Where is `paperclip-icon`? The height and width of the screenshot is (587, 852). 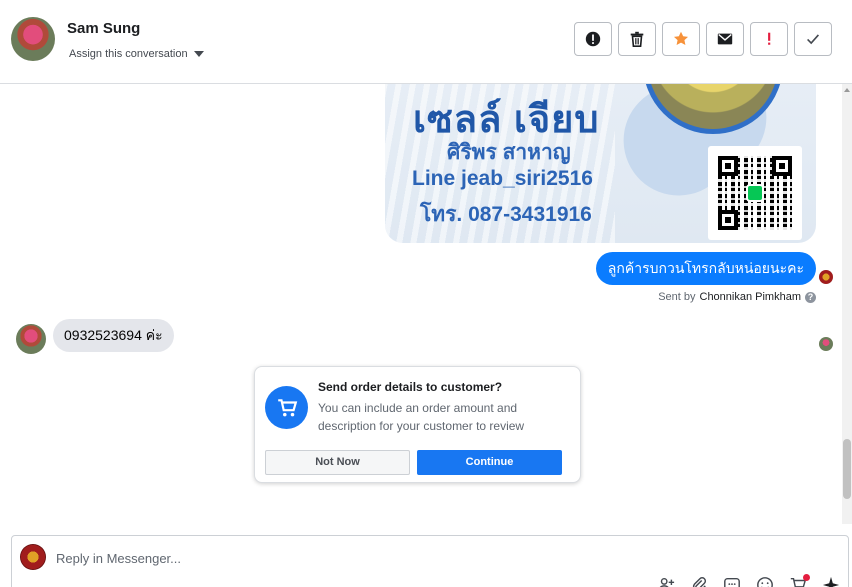
paperclip-icon is located at coordinates (699, 582).